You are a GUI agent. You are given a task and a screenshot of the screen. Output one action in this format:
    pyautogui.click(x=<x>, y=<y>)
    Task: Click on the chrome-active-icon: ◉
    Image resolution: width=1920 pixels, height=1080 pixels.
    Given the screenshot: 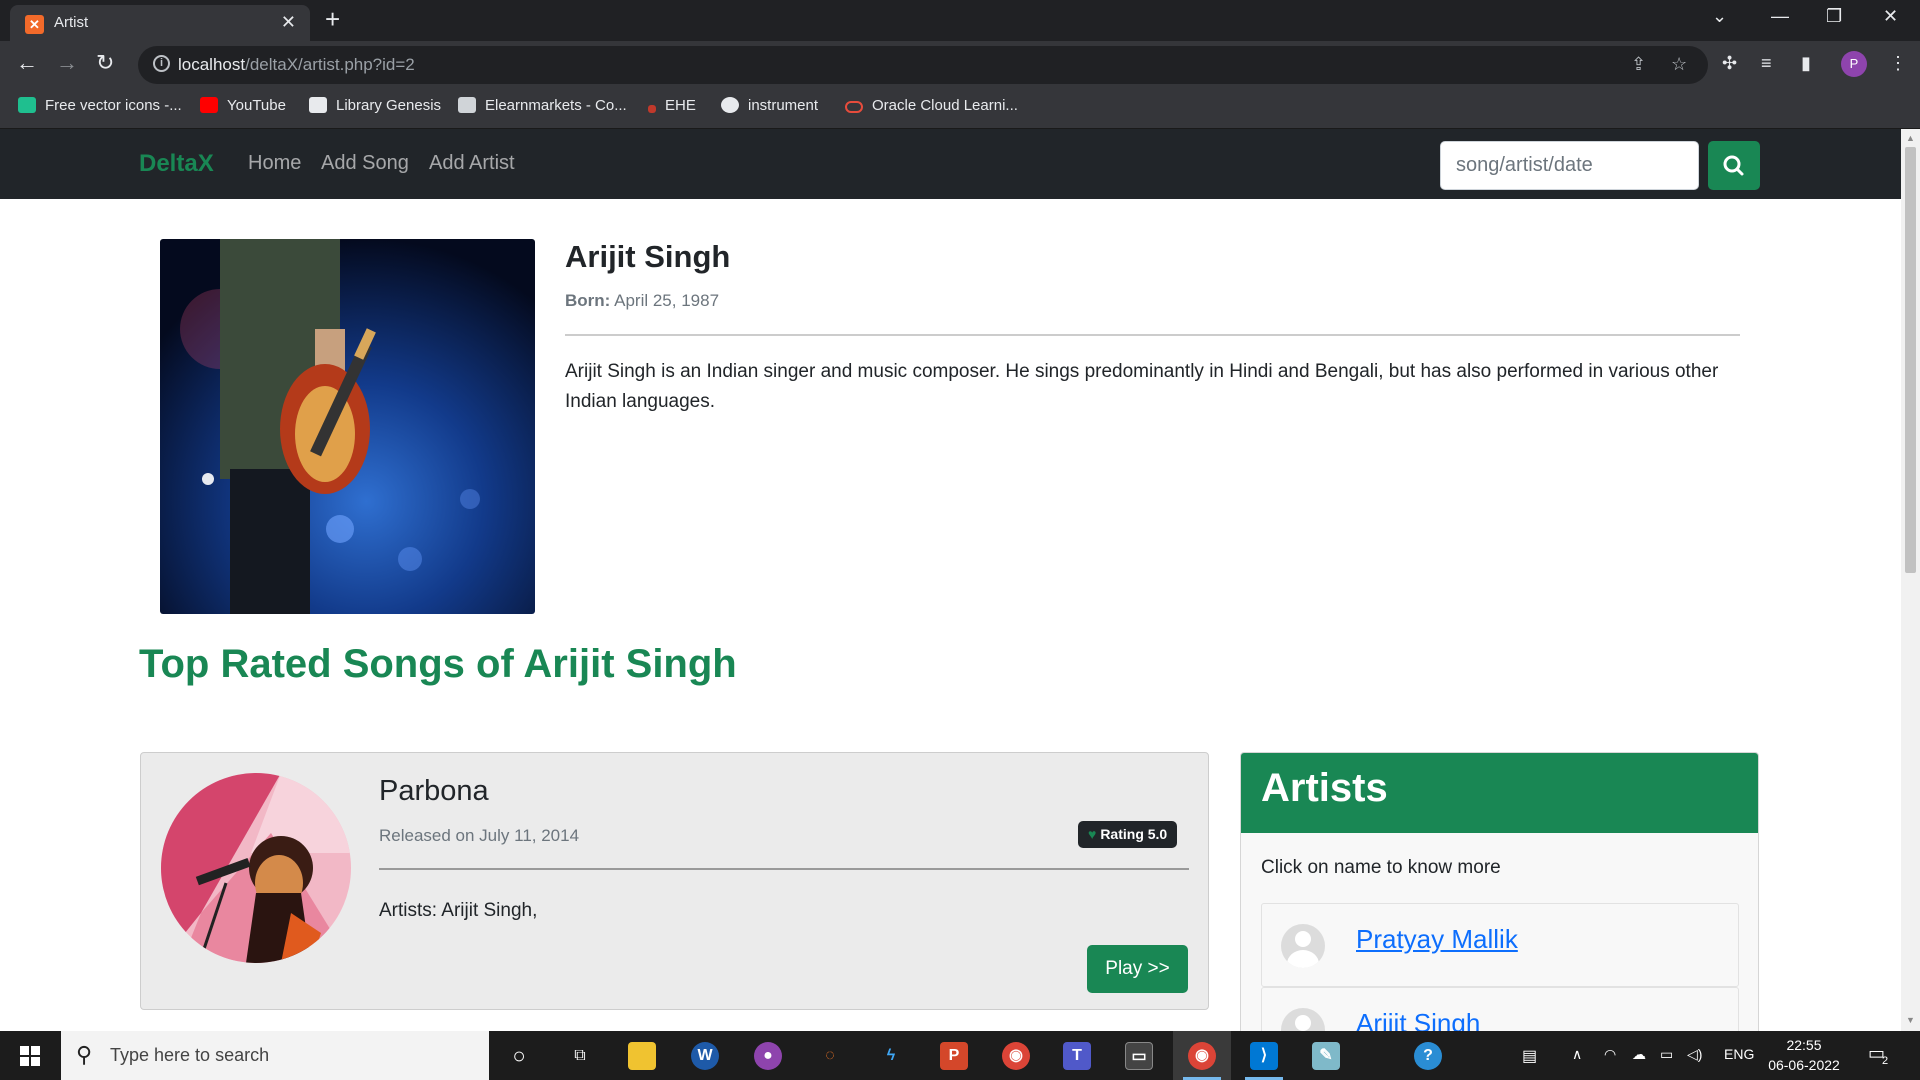 What is the action you would take?
    pyautogui.click(x=1202, y=1056)
    